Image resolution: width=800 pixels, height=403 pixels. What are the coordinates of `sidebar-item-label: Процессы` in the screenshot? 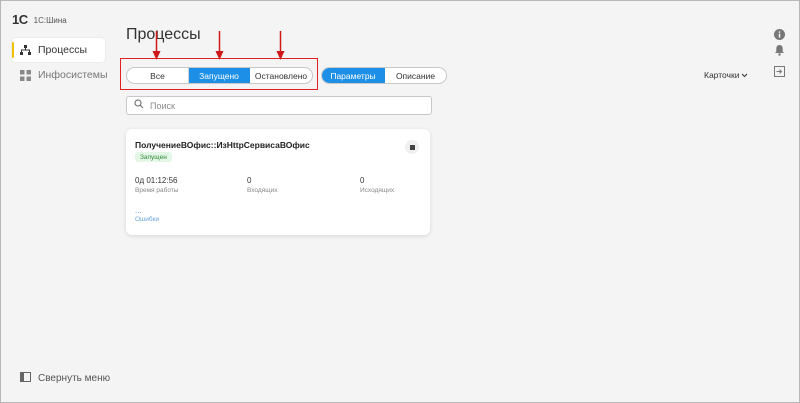 It's located at (63, 50).